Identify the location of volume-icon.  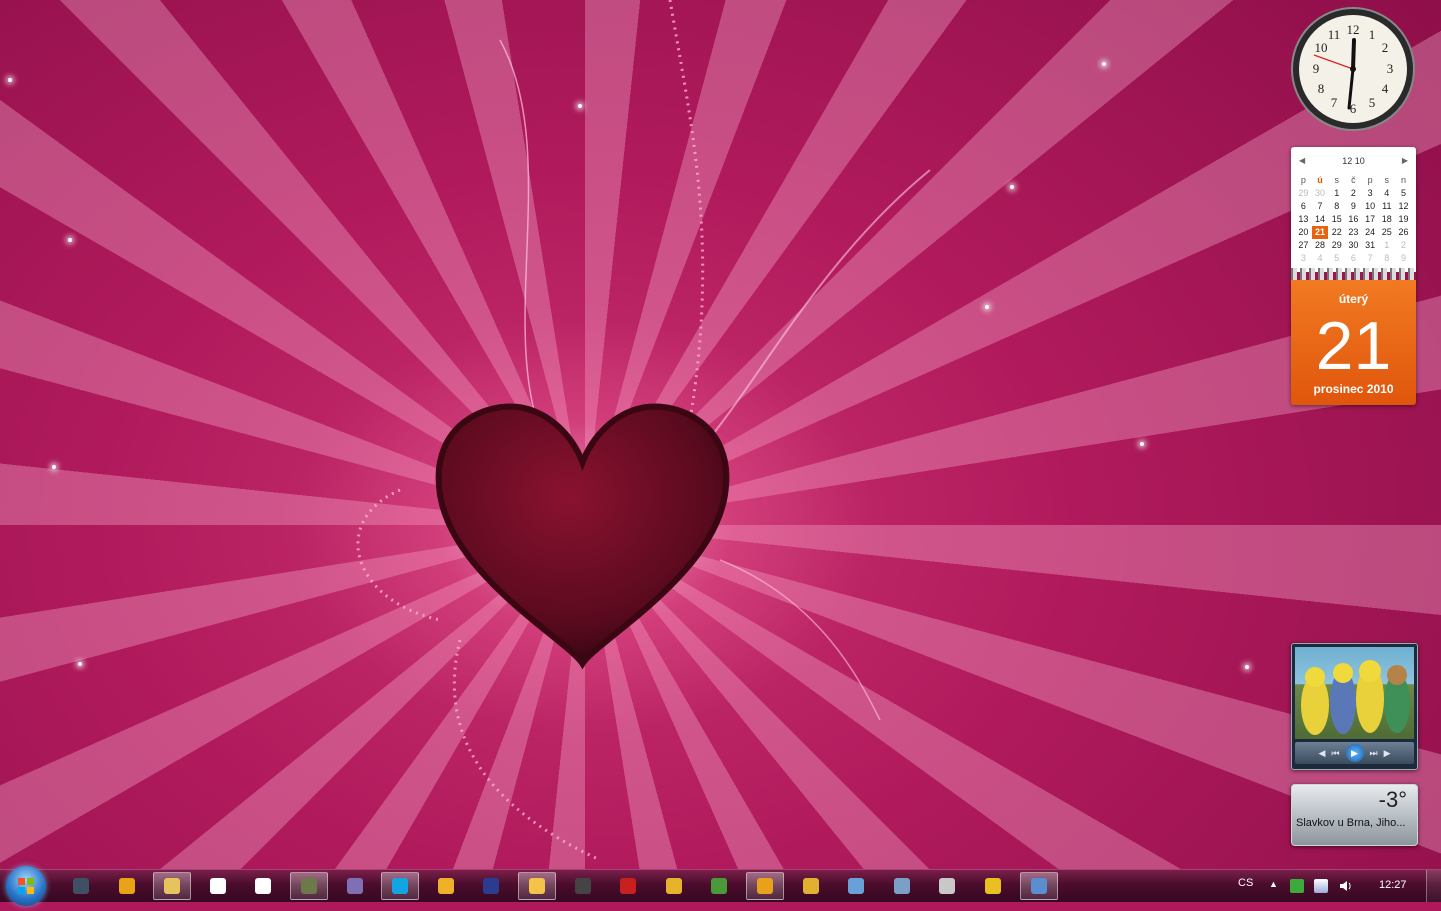
(1345, 886).